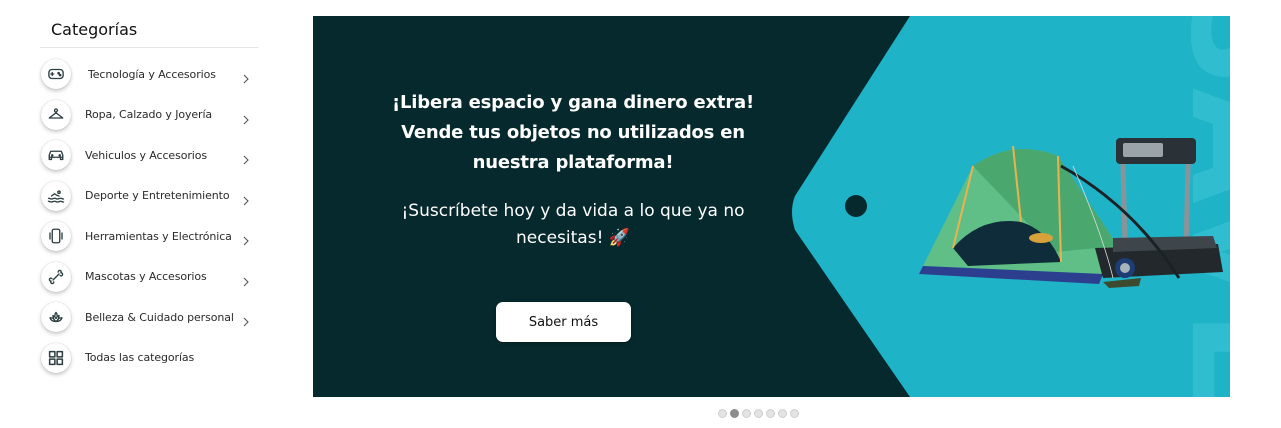  I want to click on carousel-indicators, so click(758, 413).